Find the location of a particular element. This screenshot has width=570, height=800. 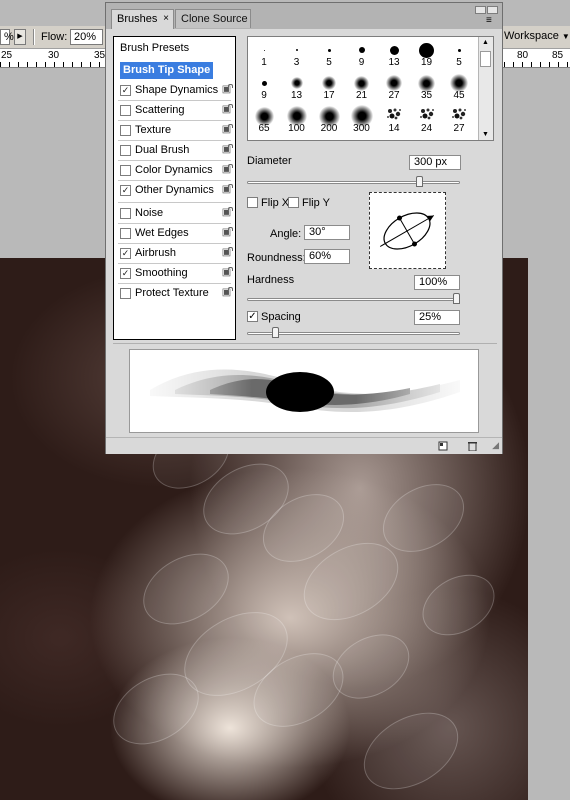

workspace-label: Workspace is located at coordinates (531, 36).